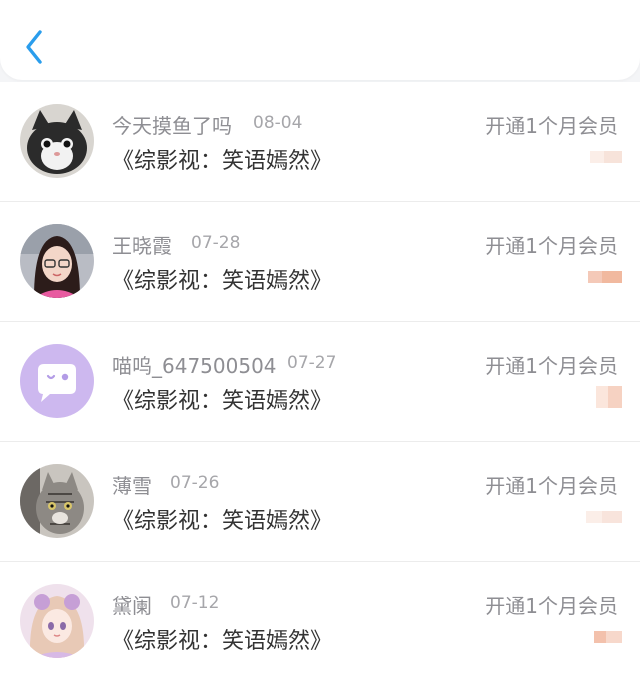 The height and width of the screenshot is (681, 640). I want to click on record-date: 08-04, so click(278, 123).